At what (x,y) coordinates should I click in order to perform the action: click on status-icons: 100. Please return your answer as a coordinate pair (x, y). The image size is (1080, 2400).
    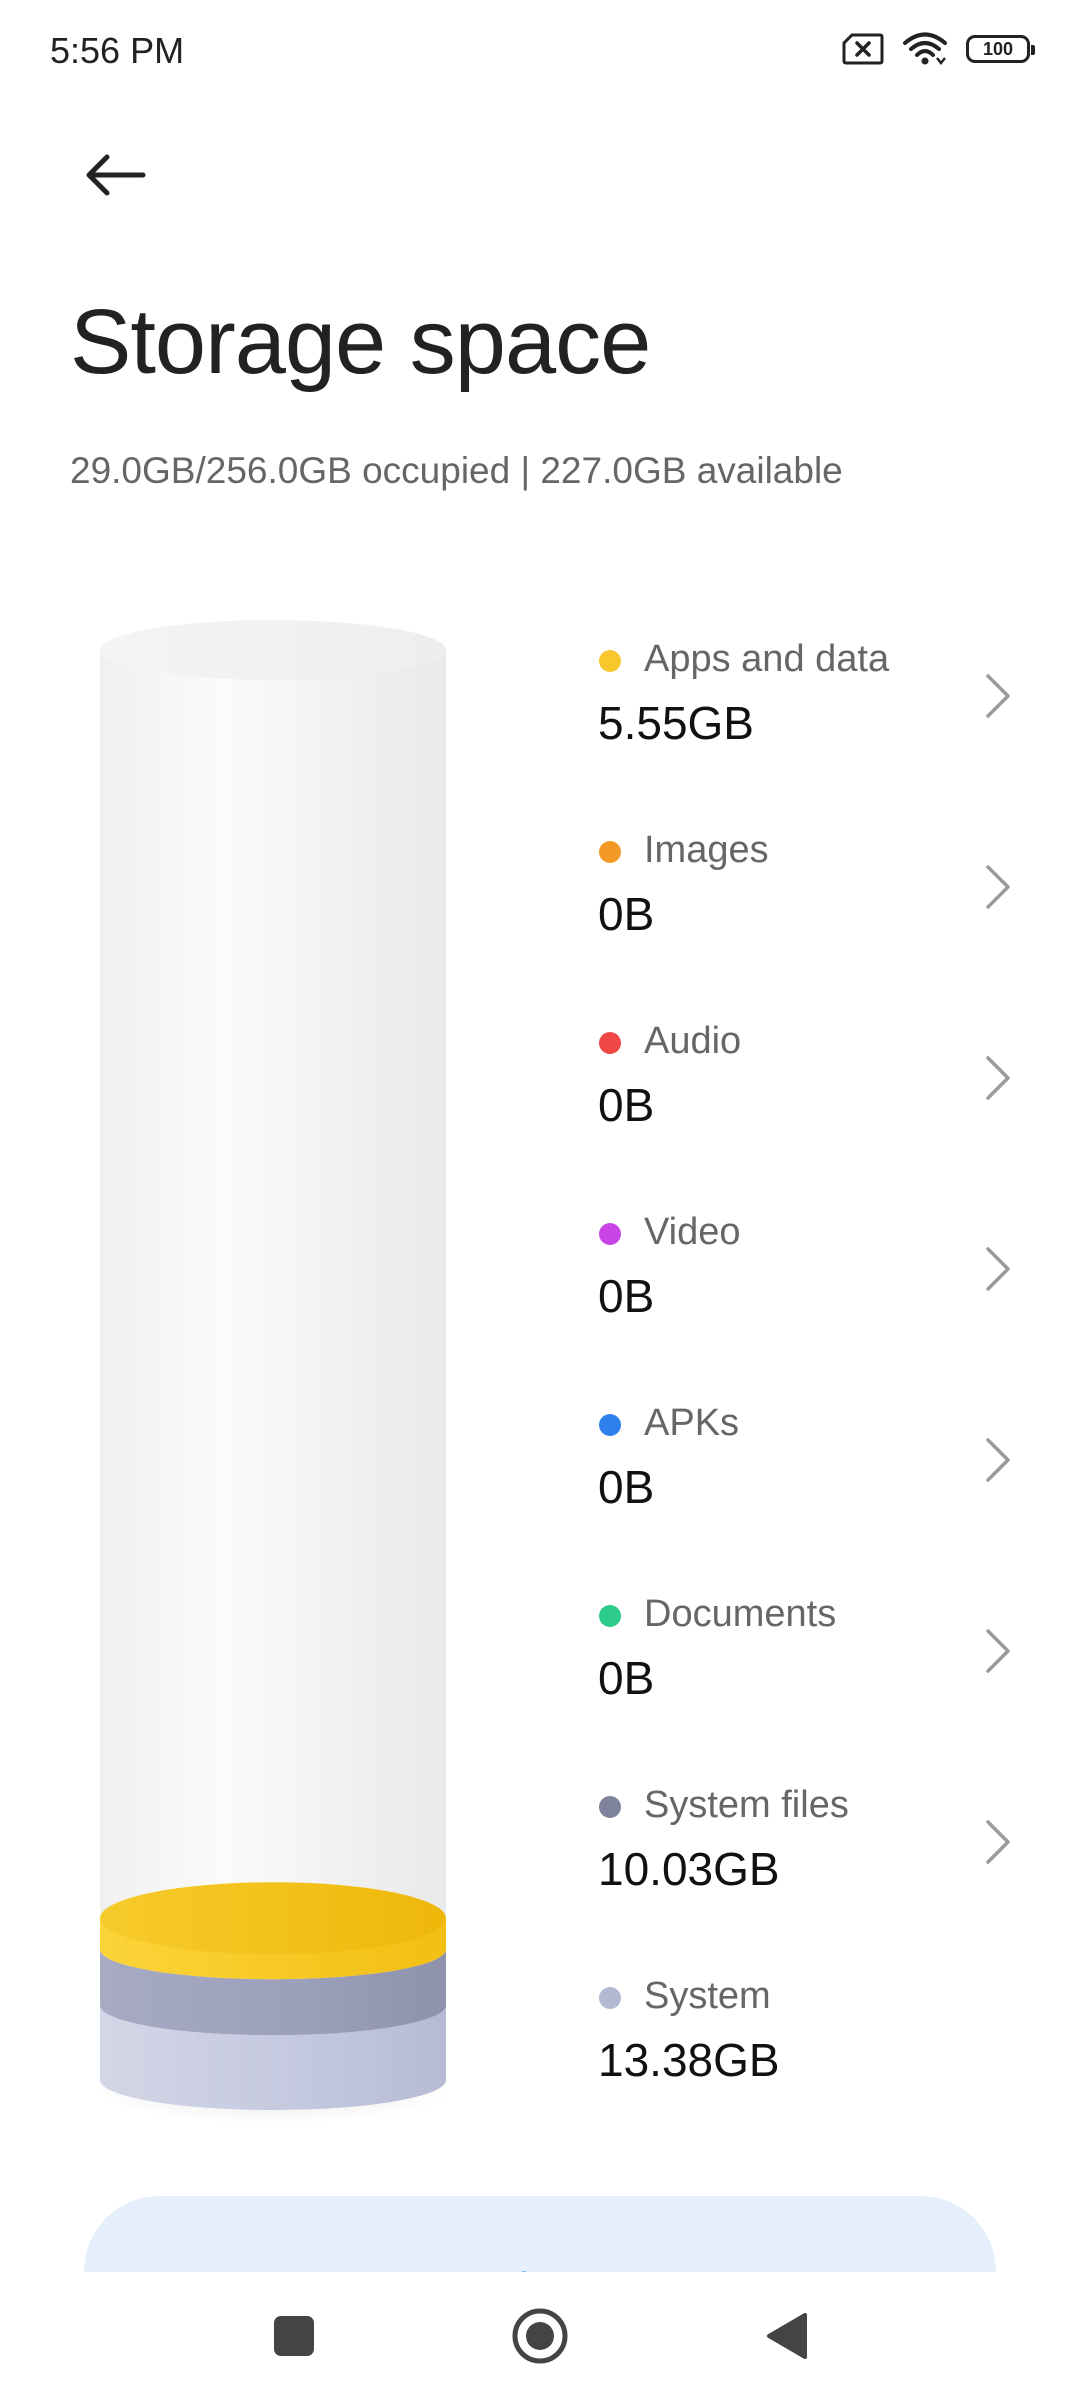
    Looking at the image, I should click on (938, 49).